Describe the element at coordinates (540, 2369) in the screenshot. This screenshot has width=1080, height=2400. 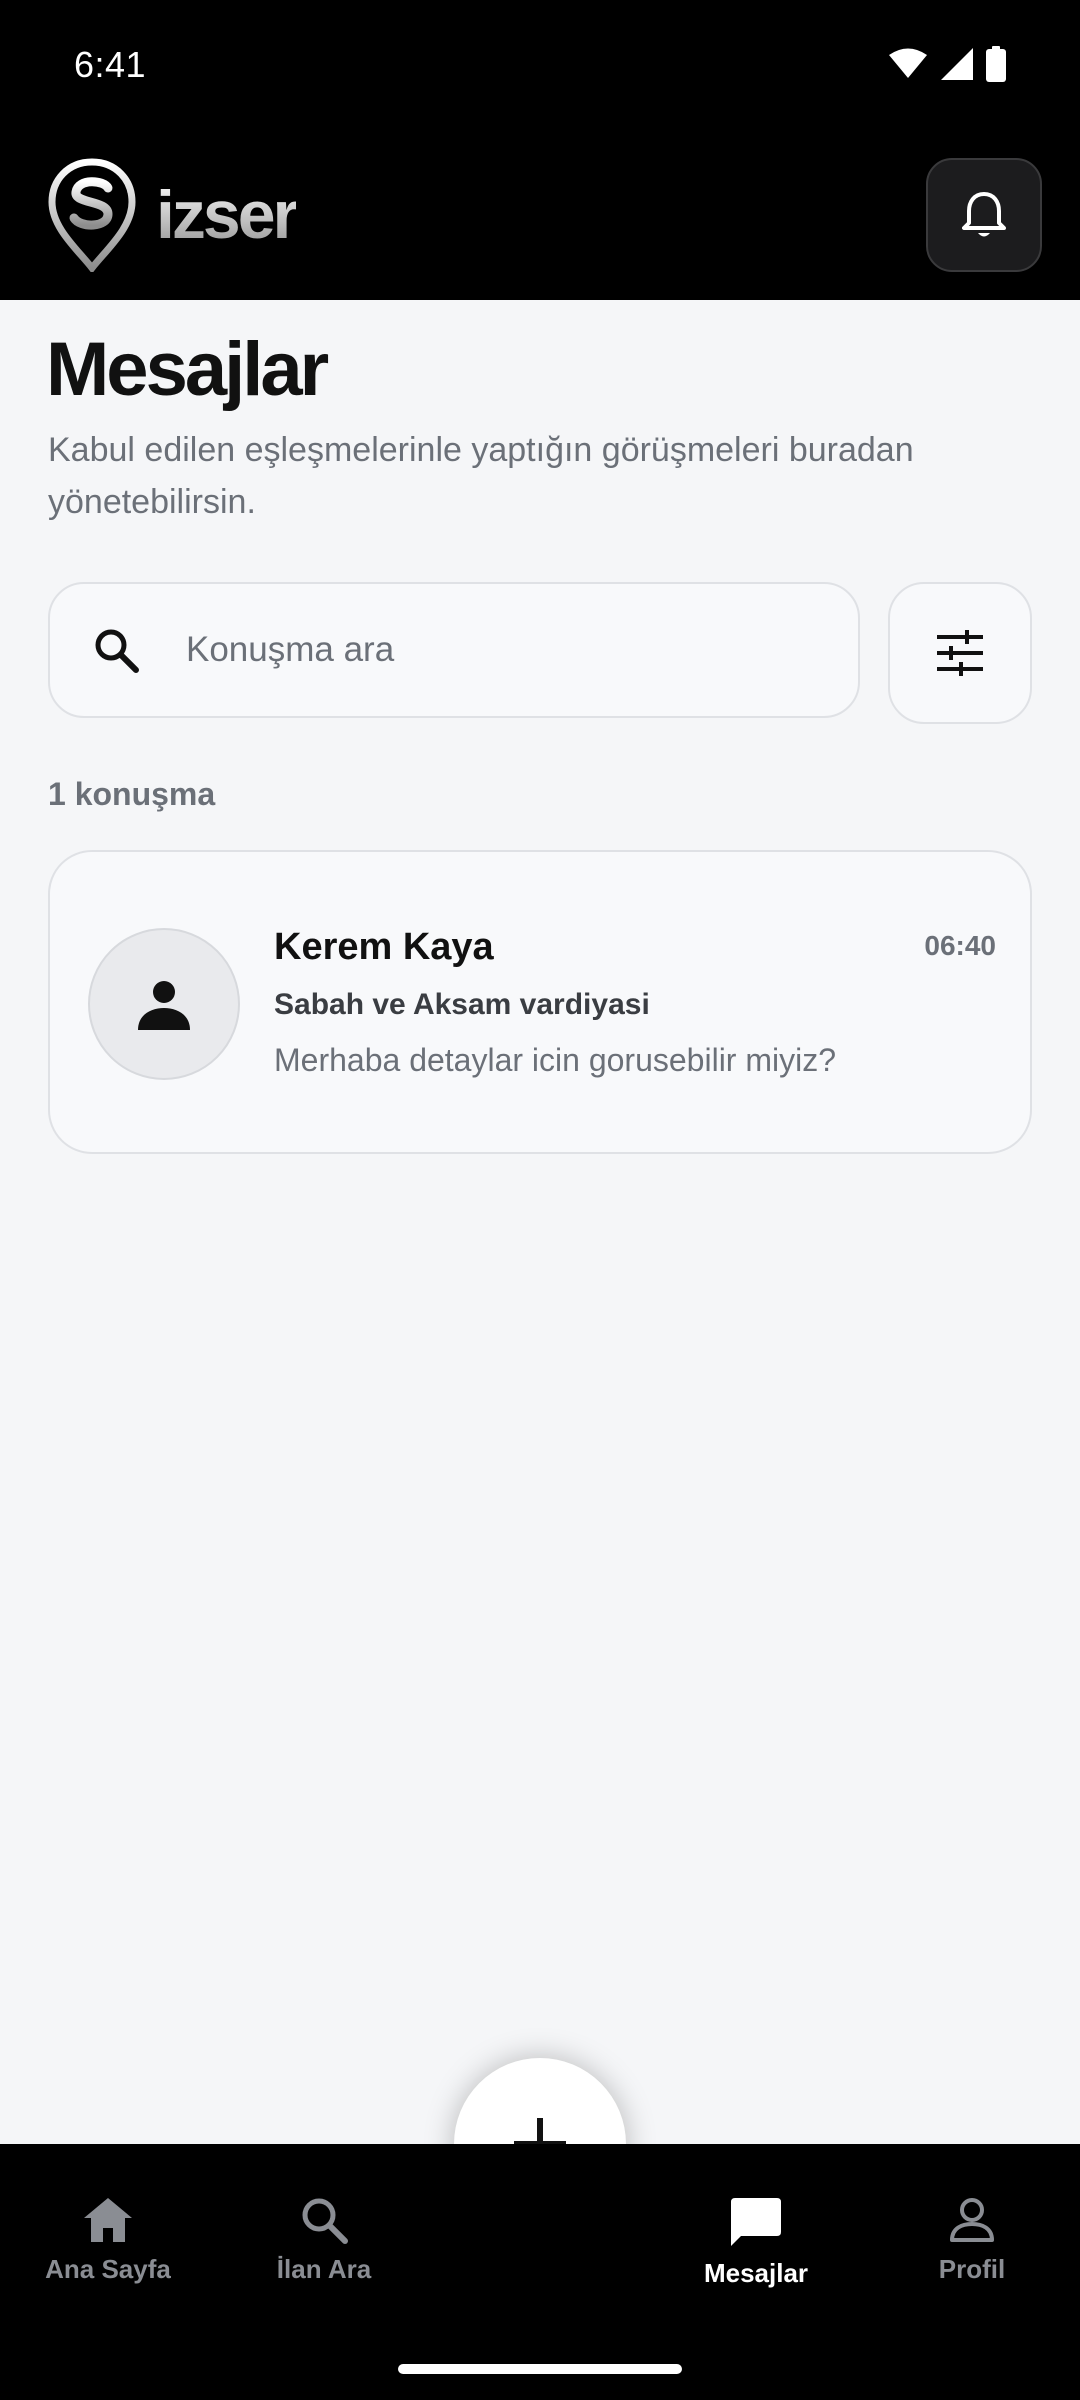
I see `home-indicator` at that location.